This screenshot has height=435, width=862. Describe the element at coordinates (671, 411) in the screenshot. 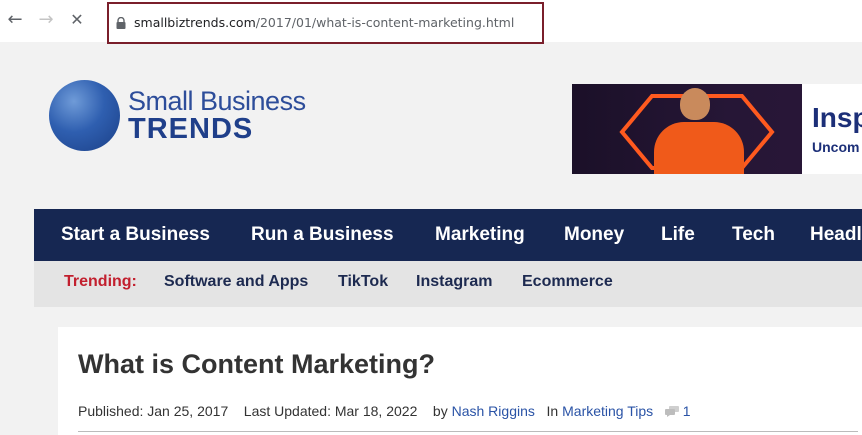

I see `comments-icon` at that location.